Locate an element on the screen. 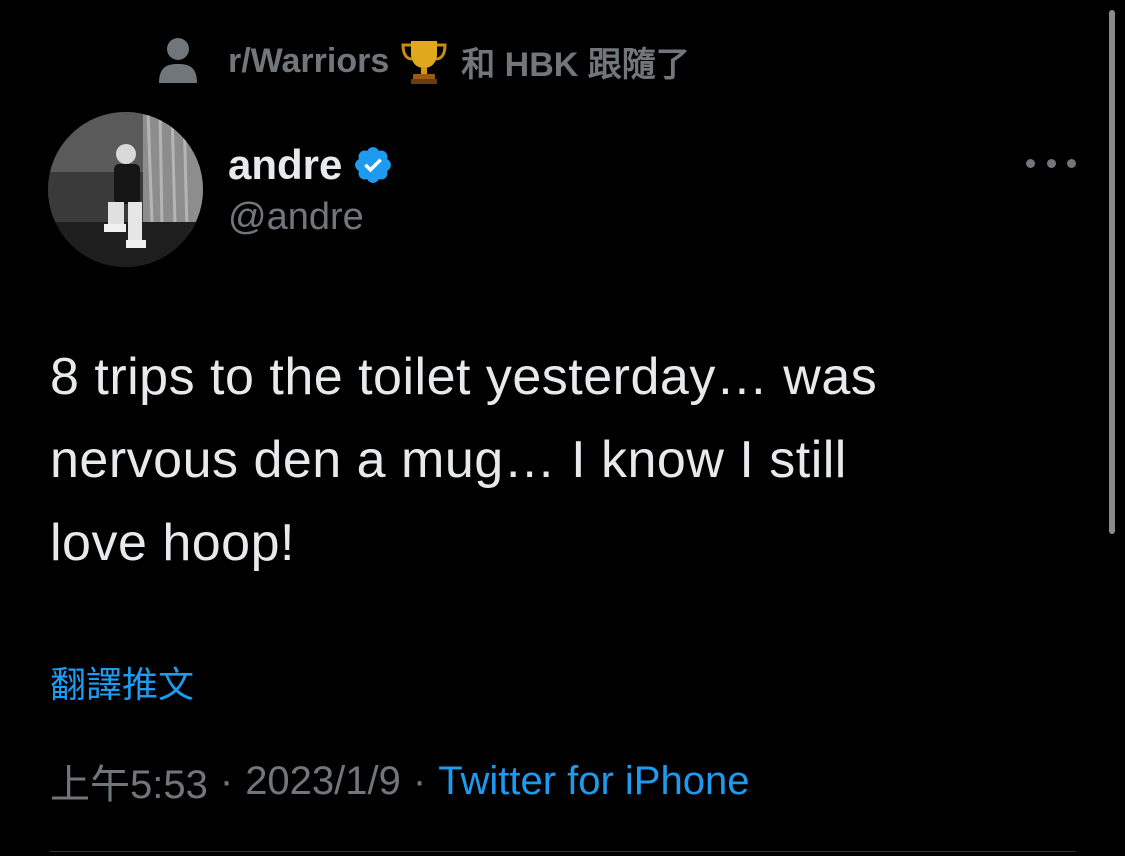  tweet-meta: 上午5:53 · 2023/1/9 · Twitter for iPhone is located at coordinates (399, 781).